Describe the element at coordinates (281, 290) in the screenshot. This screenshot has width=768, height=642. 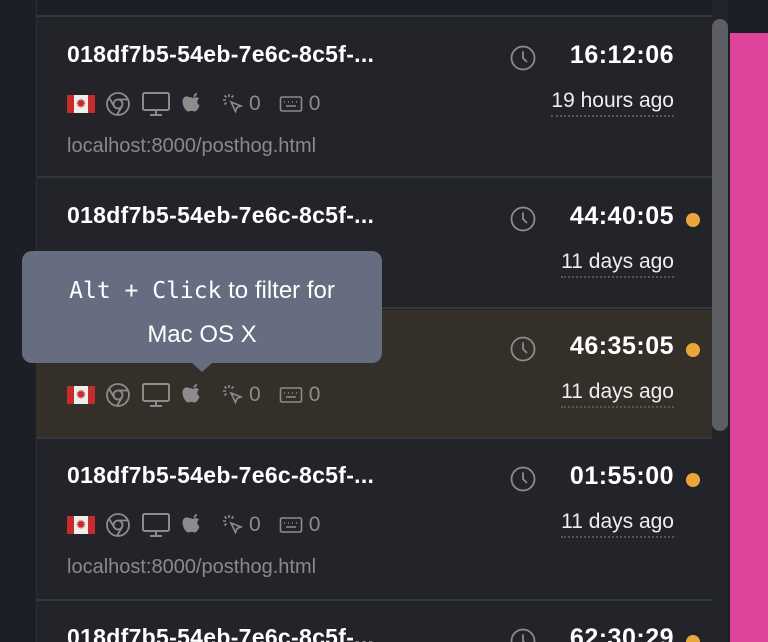
I see `tooltip-text: to filter for` at that location.